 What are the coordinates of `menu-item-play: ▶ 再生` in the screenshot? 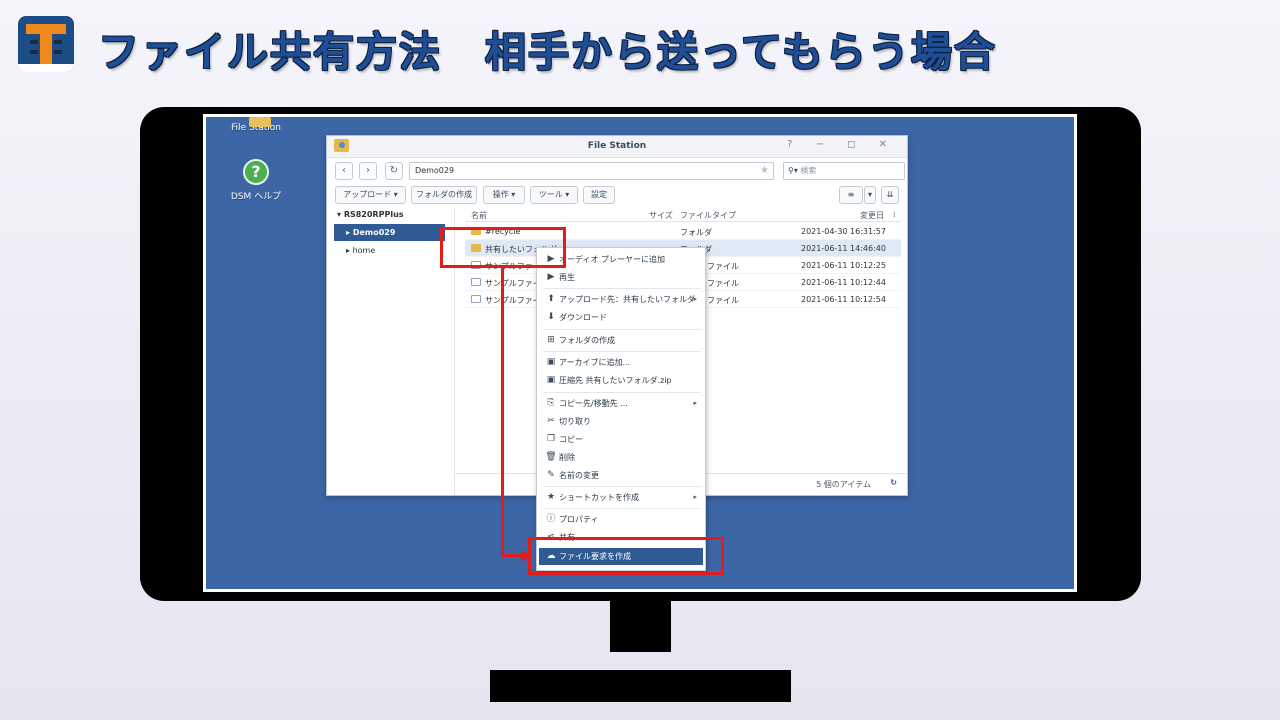 It's located at (621, 277).